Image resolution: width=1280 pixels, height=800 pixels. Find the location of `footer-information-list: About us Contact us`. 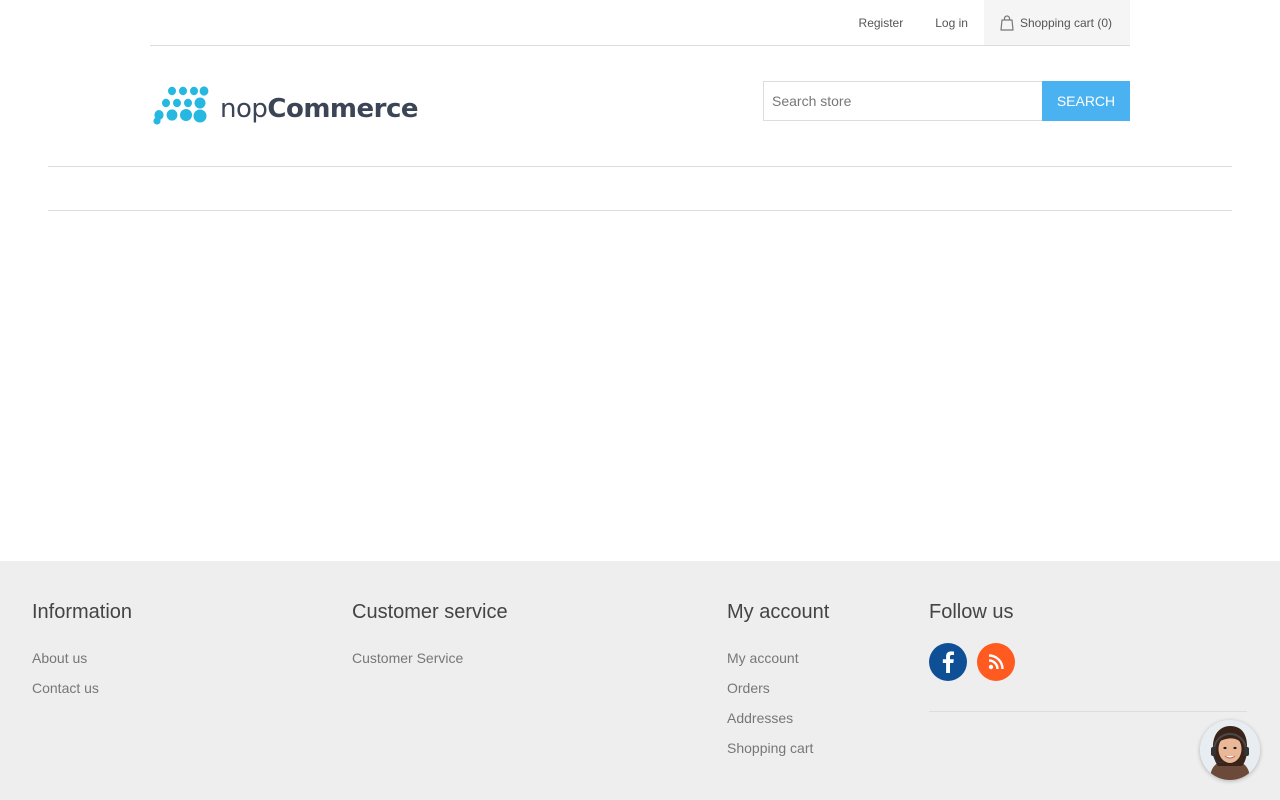

footer-information-list: About us Contact us is located at coordinates (82, 673).